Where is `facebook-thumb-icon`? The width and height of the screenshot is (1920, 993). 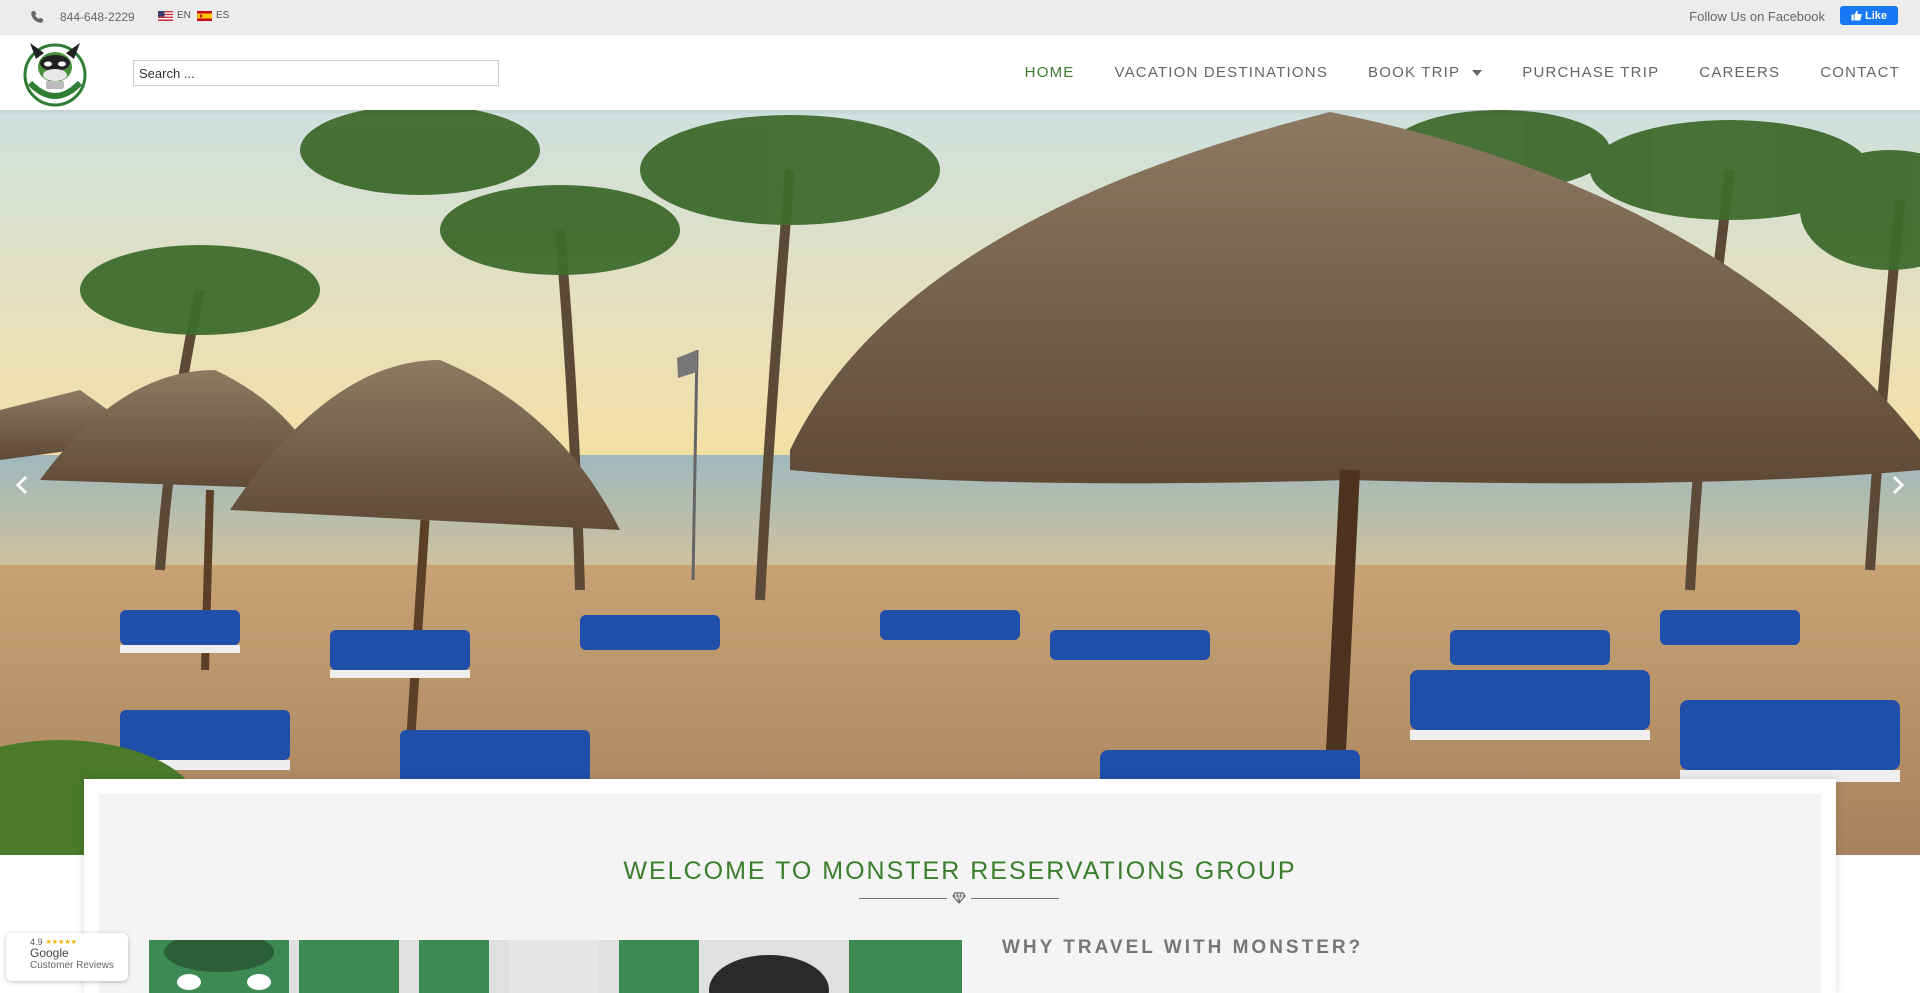 facebook-thumb-icon is located at coordinates (1856, 15).